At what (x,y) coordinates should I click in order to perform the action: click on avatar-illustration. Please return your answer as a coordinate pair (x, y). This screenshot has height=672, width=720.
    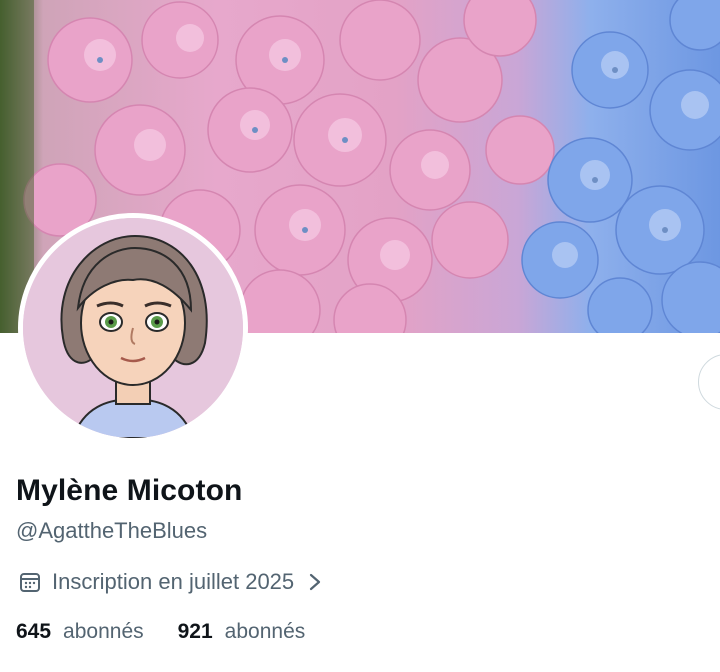
    Looking at the image, I should click on (133, 328).